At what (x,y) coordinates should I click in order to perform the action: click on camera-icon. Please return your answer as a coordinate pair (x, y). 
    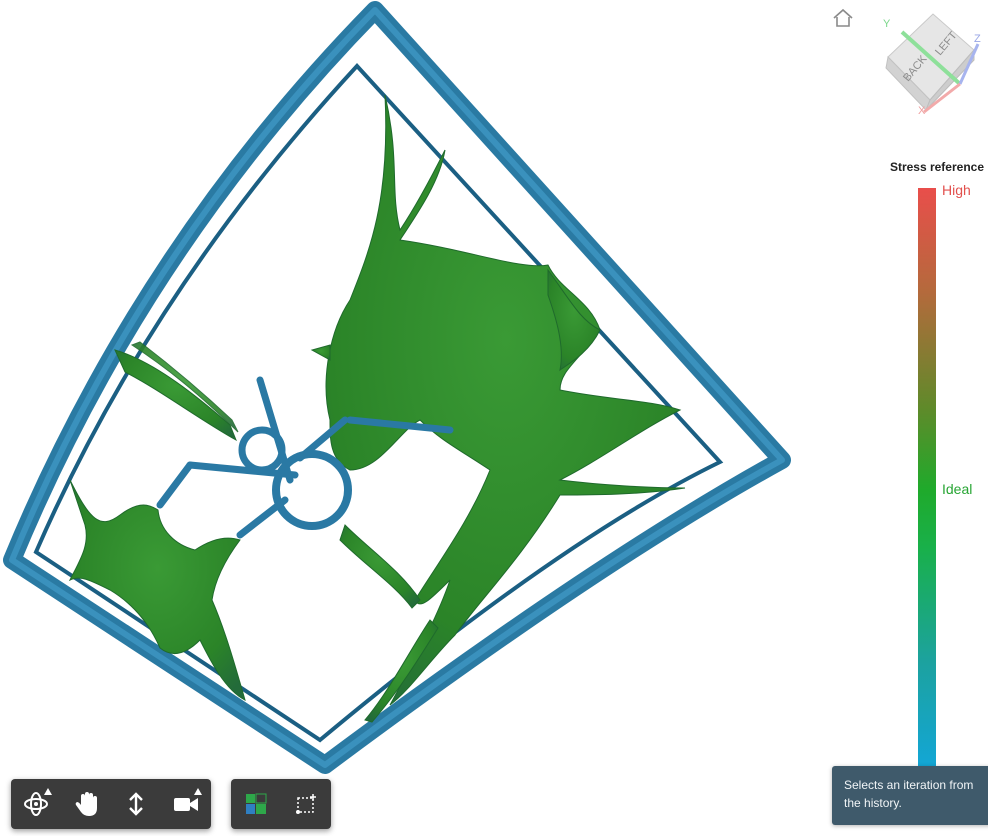
    Looking at the image, I should click on (186, 804).